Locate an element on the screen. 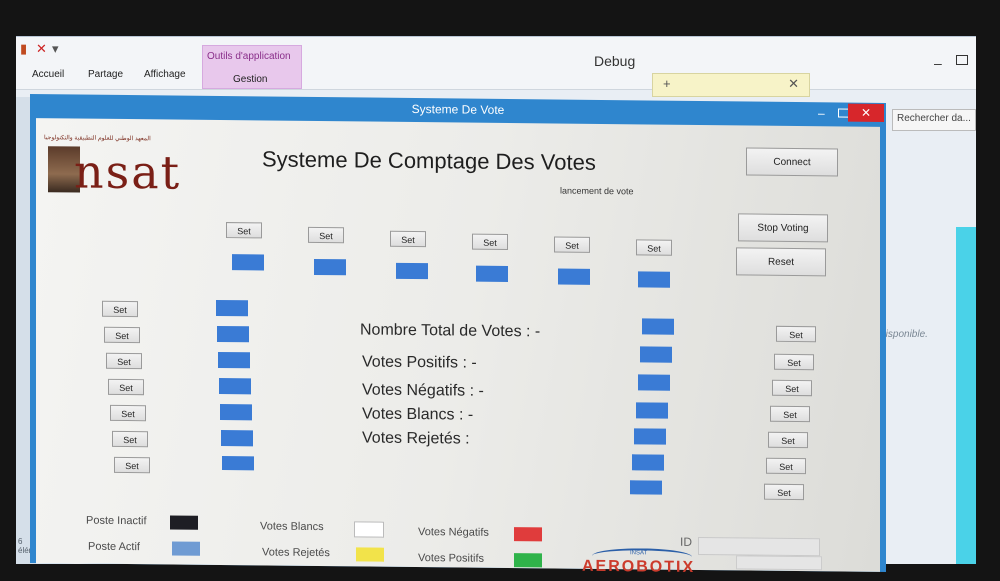 Image resolution: width=1000 pixels, height=581 pixels. legend-active-label: Poste Actif is located at coordinates (114, 547).